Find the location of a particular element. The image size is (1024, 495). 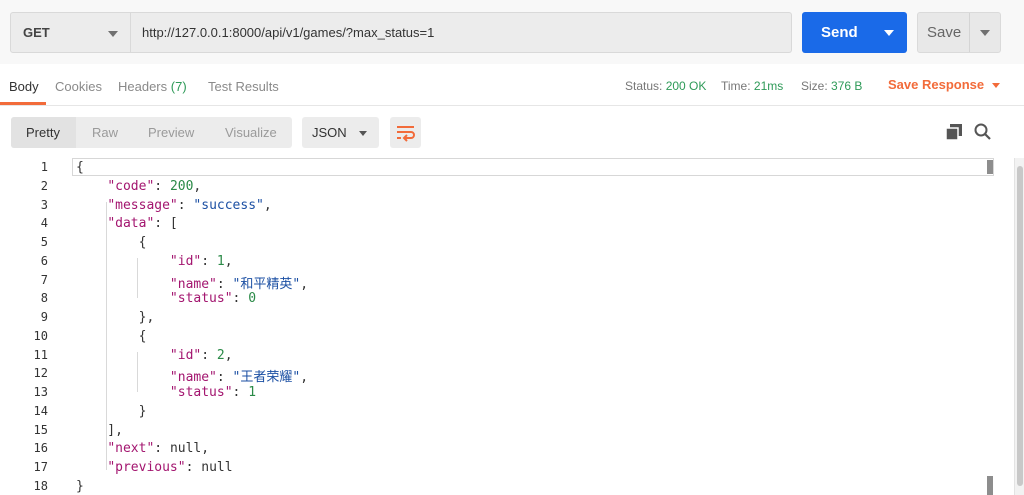

line-number: 3 is located at coordinates (44, 204).